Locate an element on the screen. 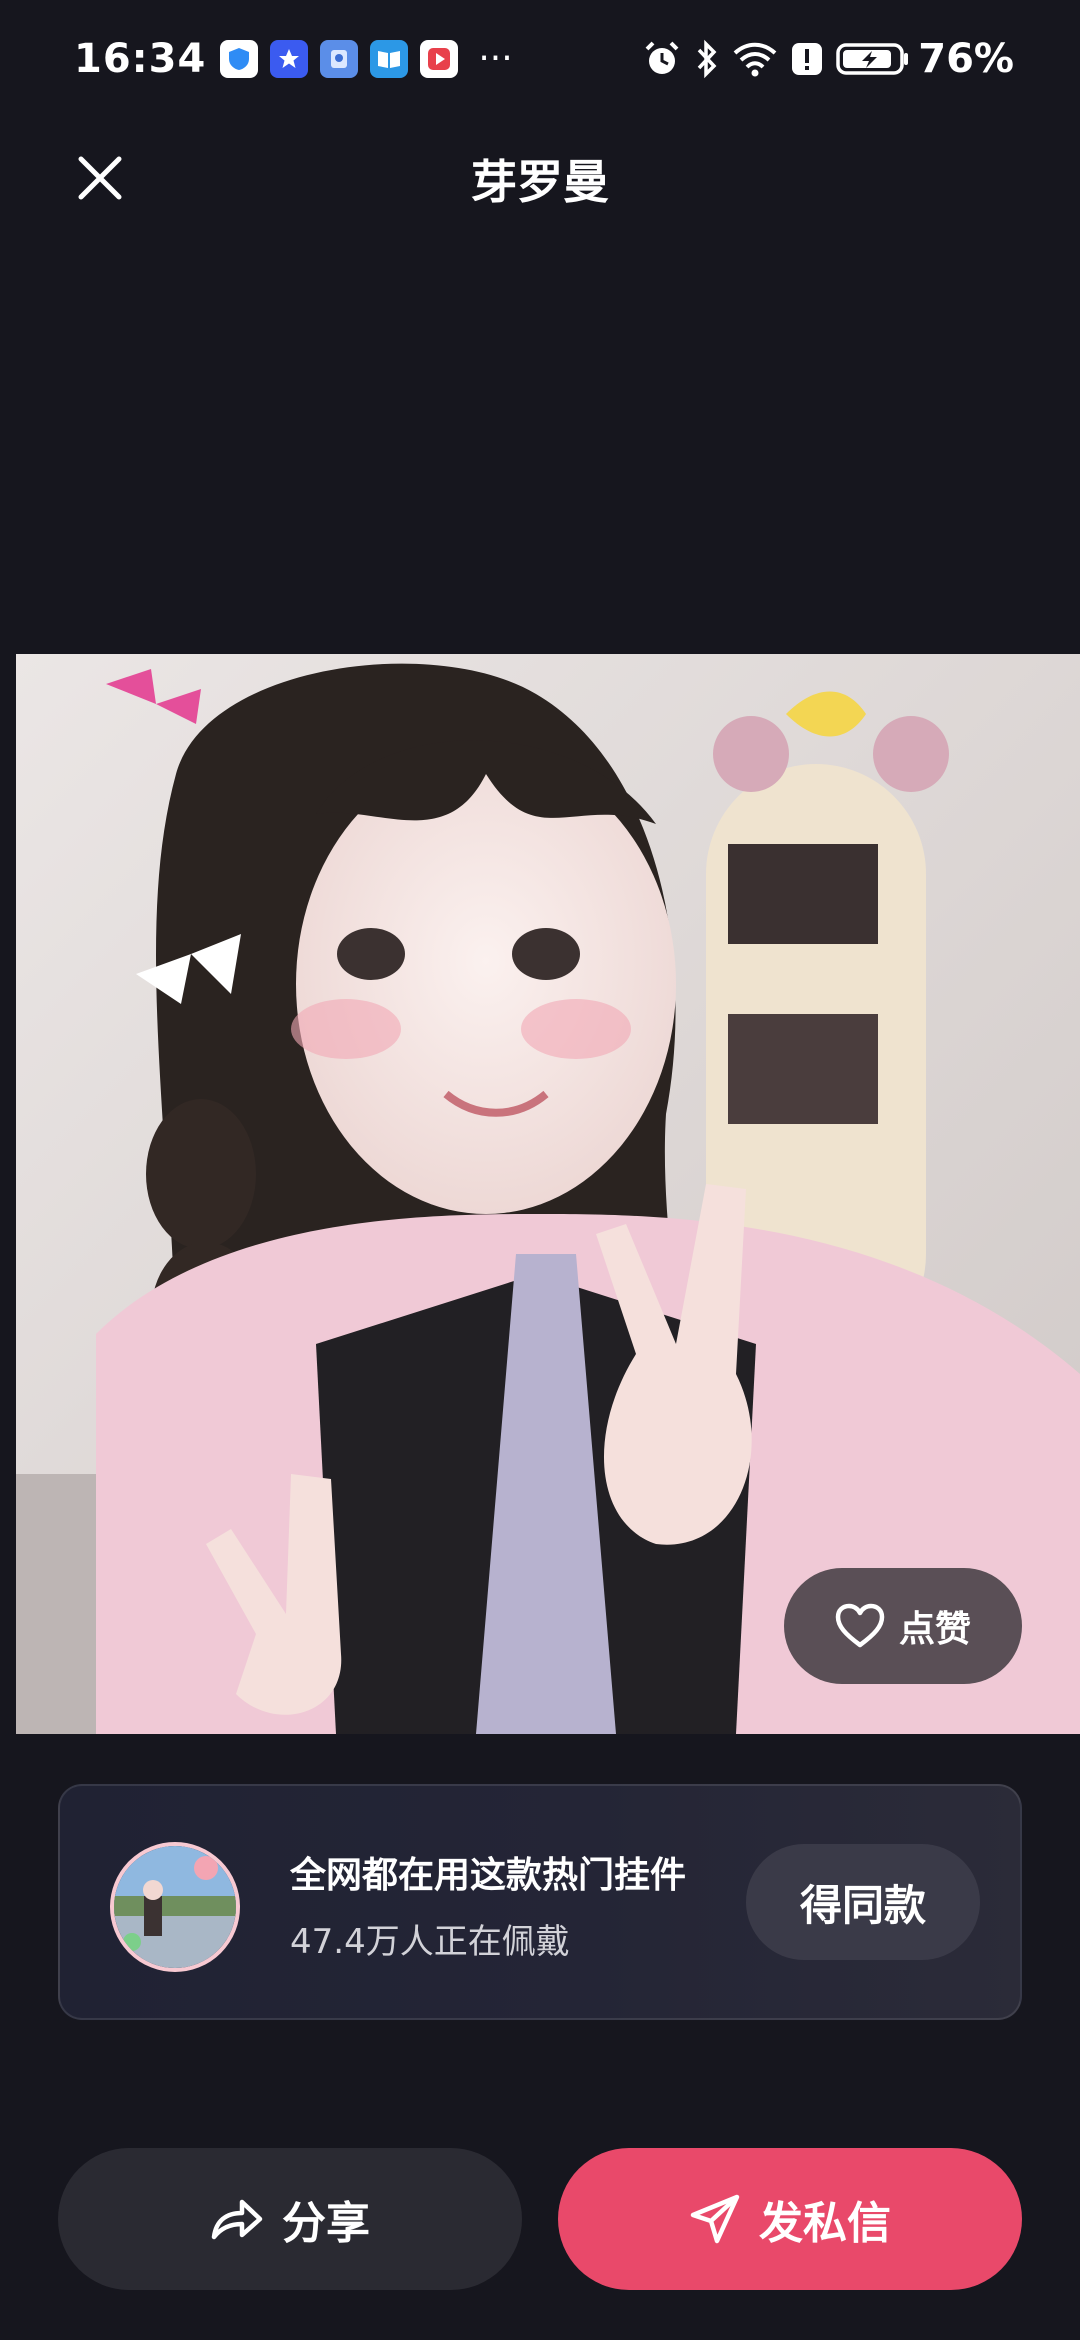 This screenshot has width=1080, height=2340. bluetooth-icon is located at coordinates (707, 59).